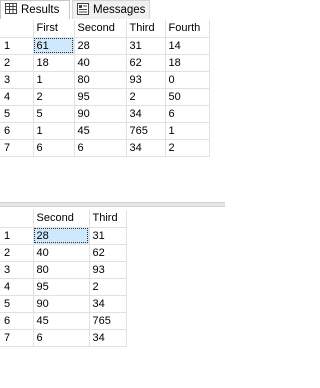 Image resolution: width=320 pixels, height=388 pixels. Describe the element at coordinates (187, 80) in the screenshot. I see `table-cell: 0` at that location.